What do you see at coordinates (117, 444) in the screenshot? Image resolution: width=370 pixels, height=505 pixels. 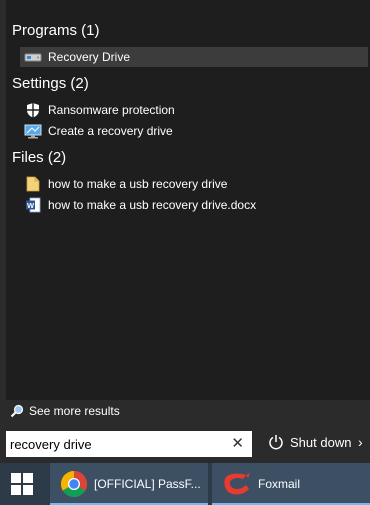 I see `search-input` at bounding box center [117, 444].